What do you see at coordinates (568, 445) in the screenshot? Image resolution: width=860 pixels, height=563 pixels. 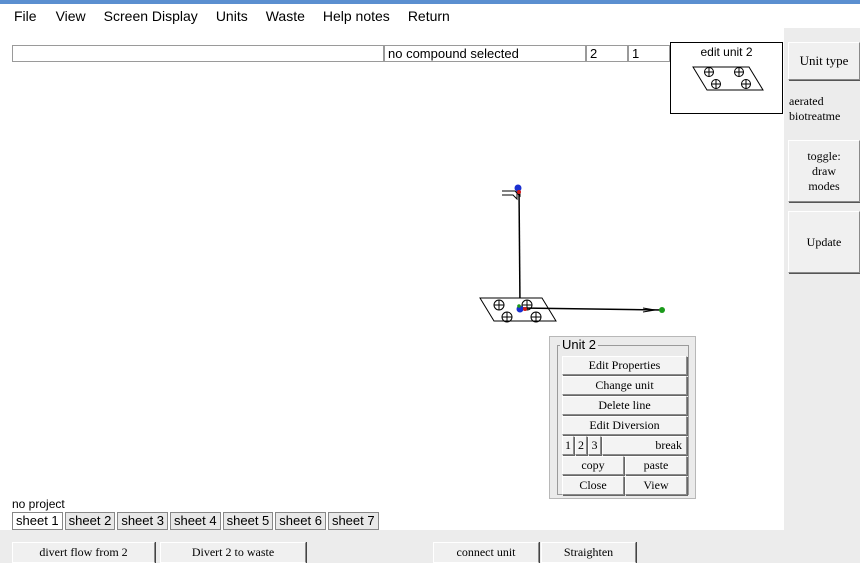 I see `option-1-button: 1` at bounding box center [568, 445].